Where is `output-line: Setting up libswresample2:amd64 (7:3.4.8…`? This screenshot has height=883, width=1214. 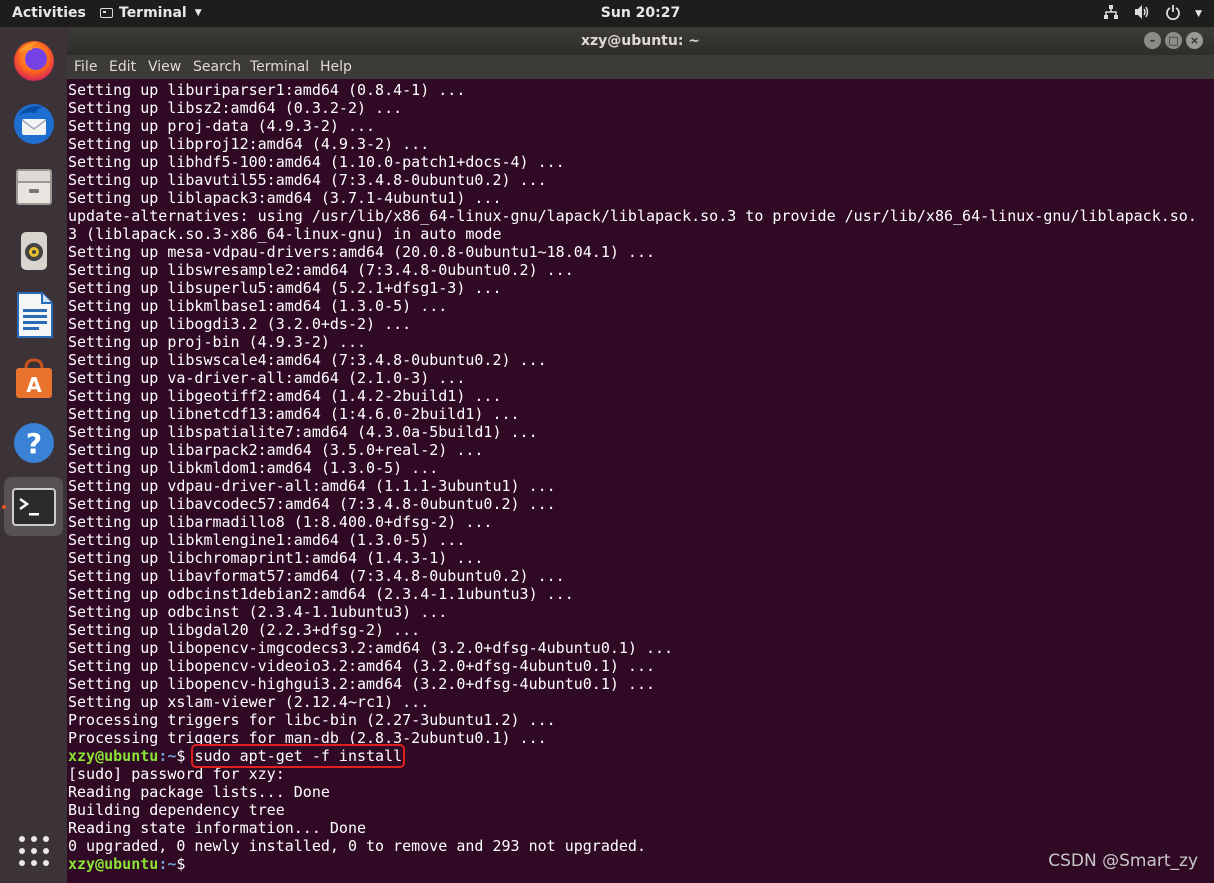 output-line: Setting up libswresample2:amd64 (7:3.4.8… is located at coordinates (321, 270).